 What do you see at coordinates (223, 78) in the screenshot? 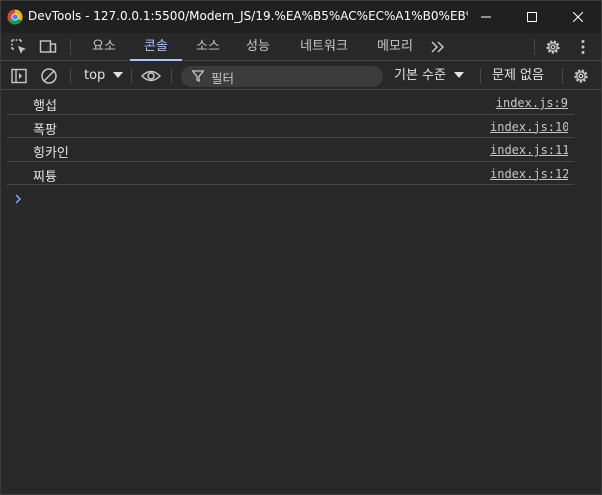
I see `filter-placeholder: 필터` at bounding box center [223, 78].